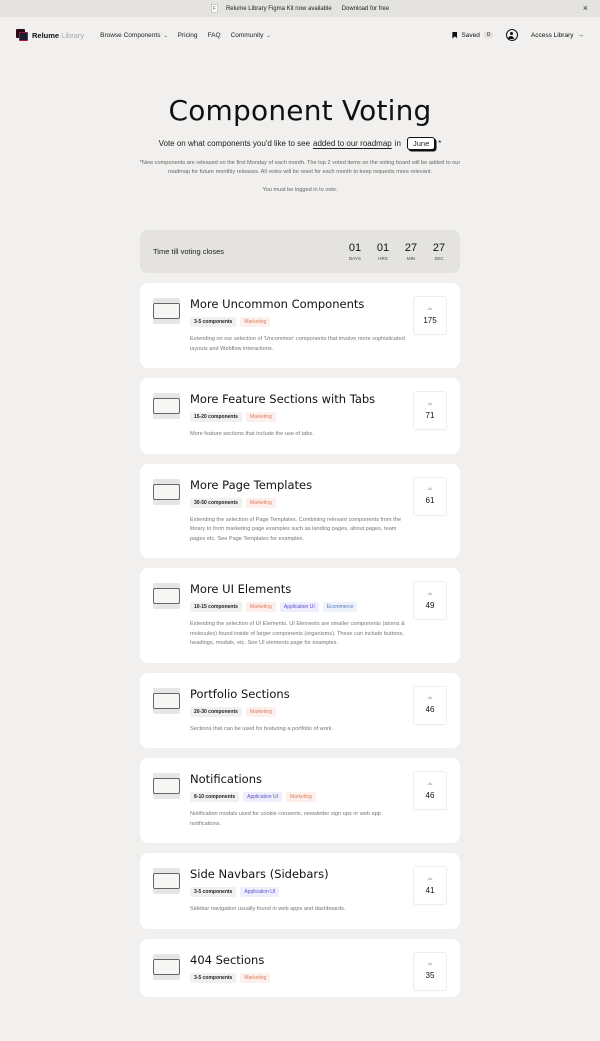  What do you see at coordinates (50, 35) in the screenshot?
I see `logo: Relume Library` at bounding box center [50, 35].